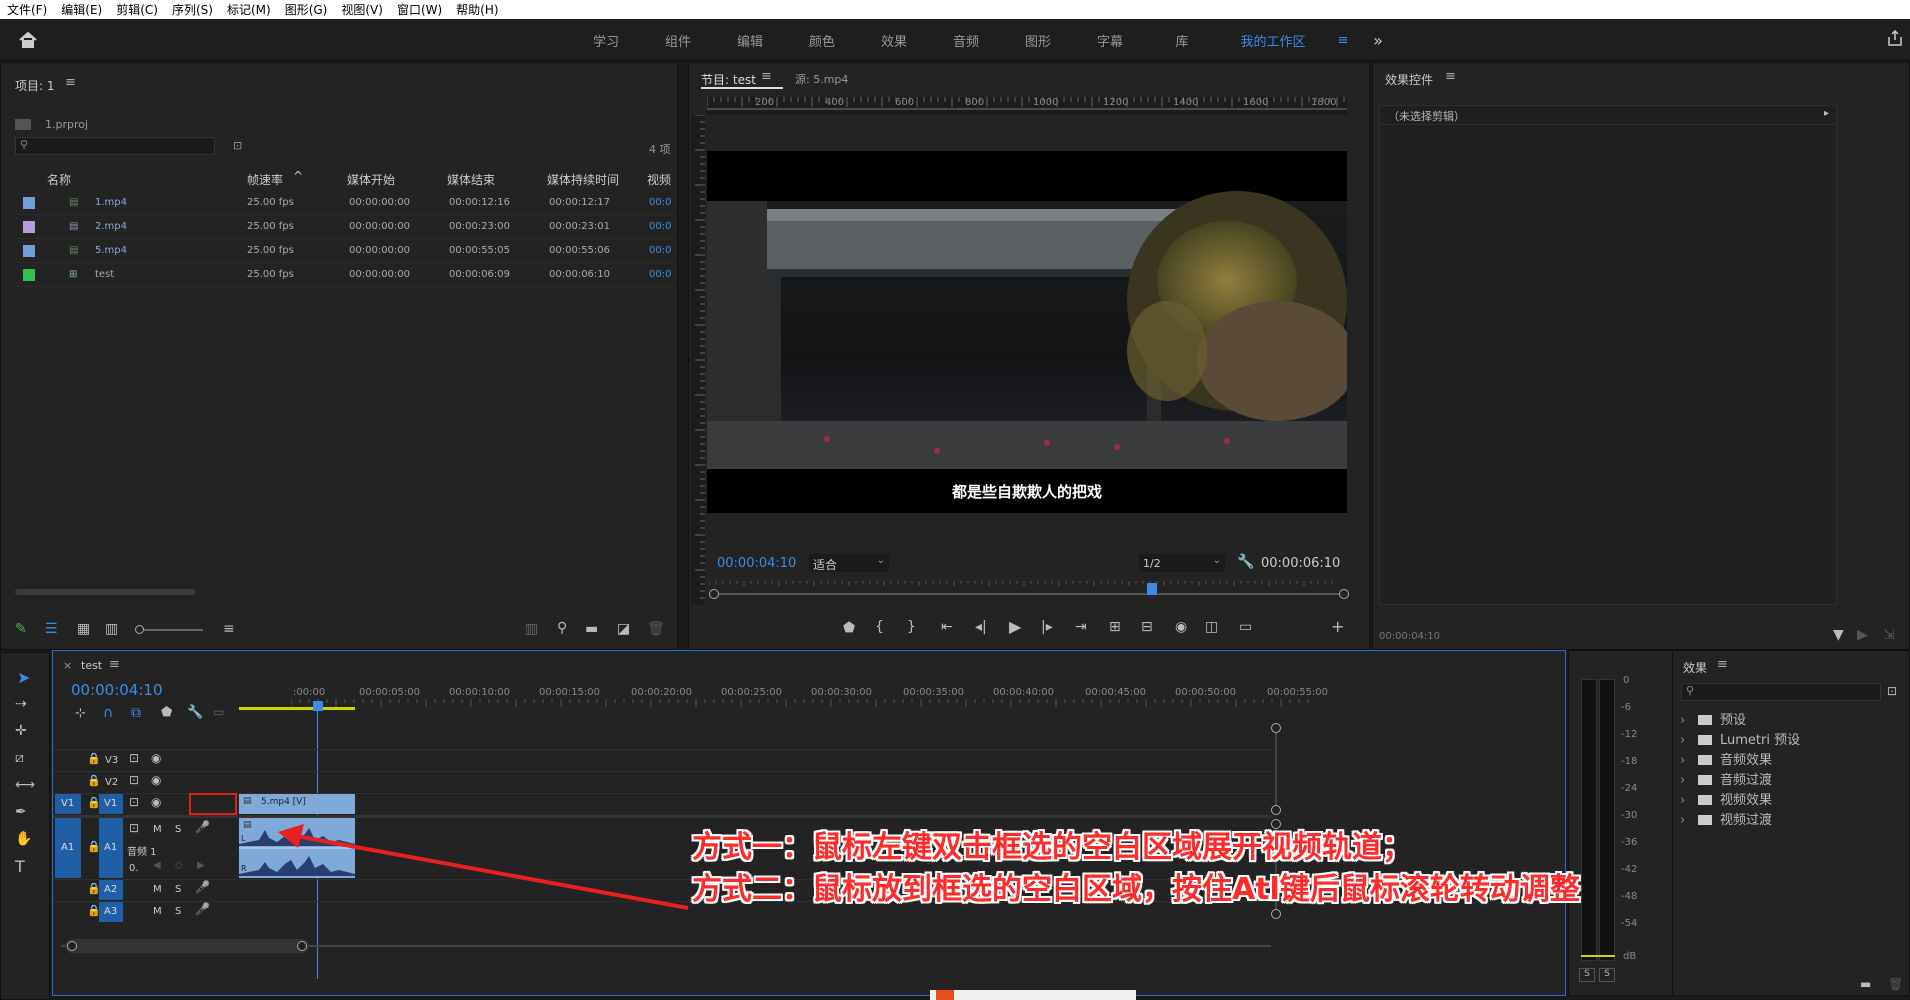  I want to click on ws-tab-libraries: 库, so click(1182, 40).